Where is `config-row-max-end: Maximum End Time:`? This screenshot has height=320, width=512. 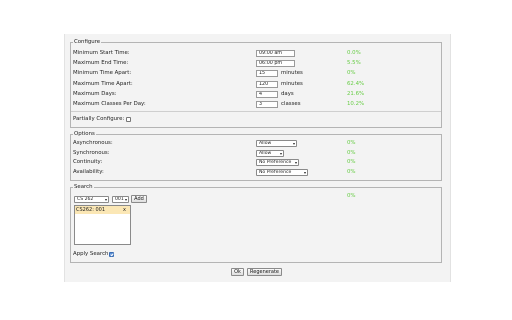
config-row-max-end: Maximum End Time: is located at coordinates (100, 63).